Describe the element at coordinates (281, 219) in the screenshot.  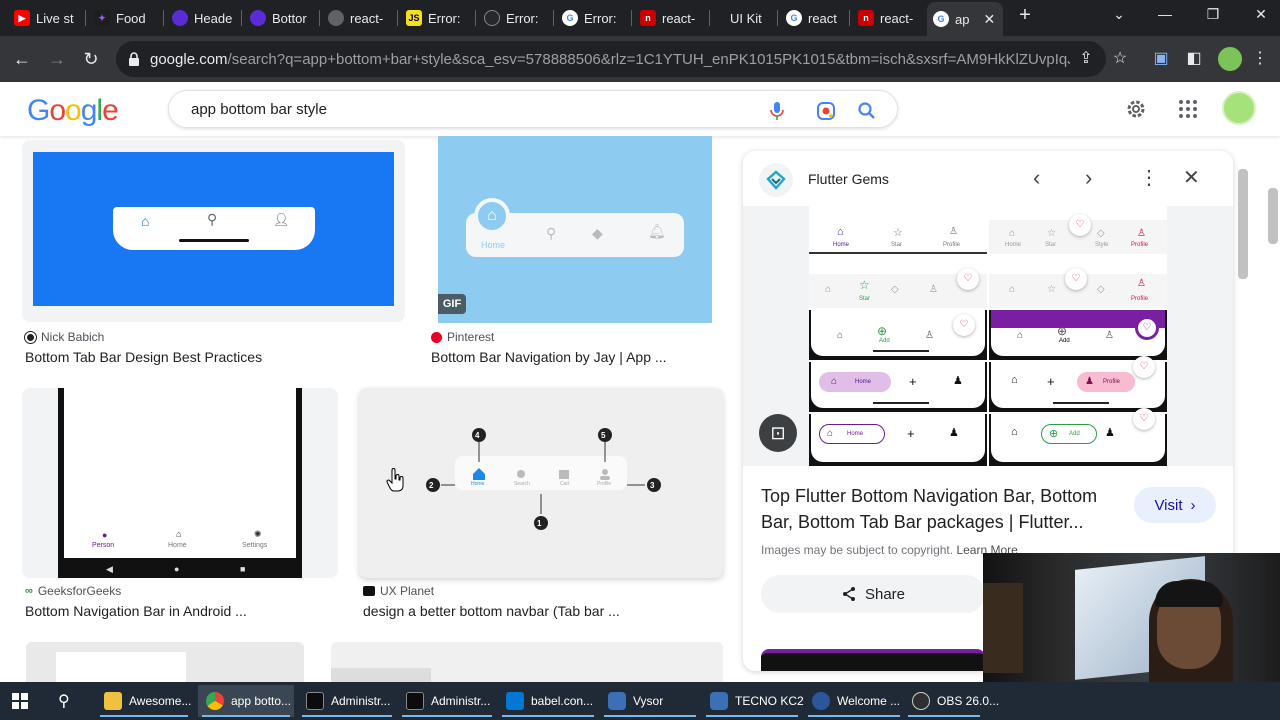
I see `person-icon: 👤︎` at that location.